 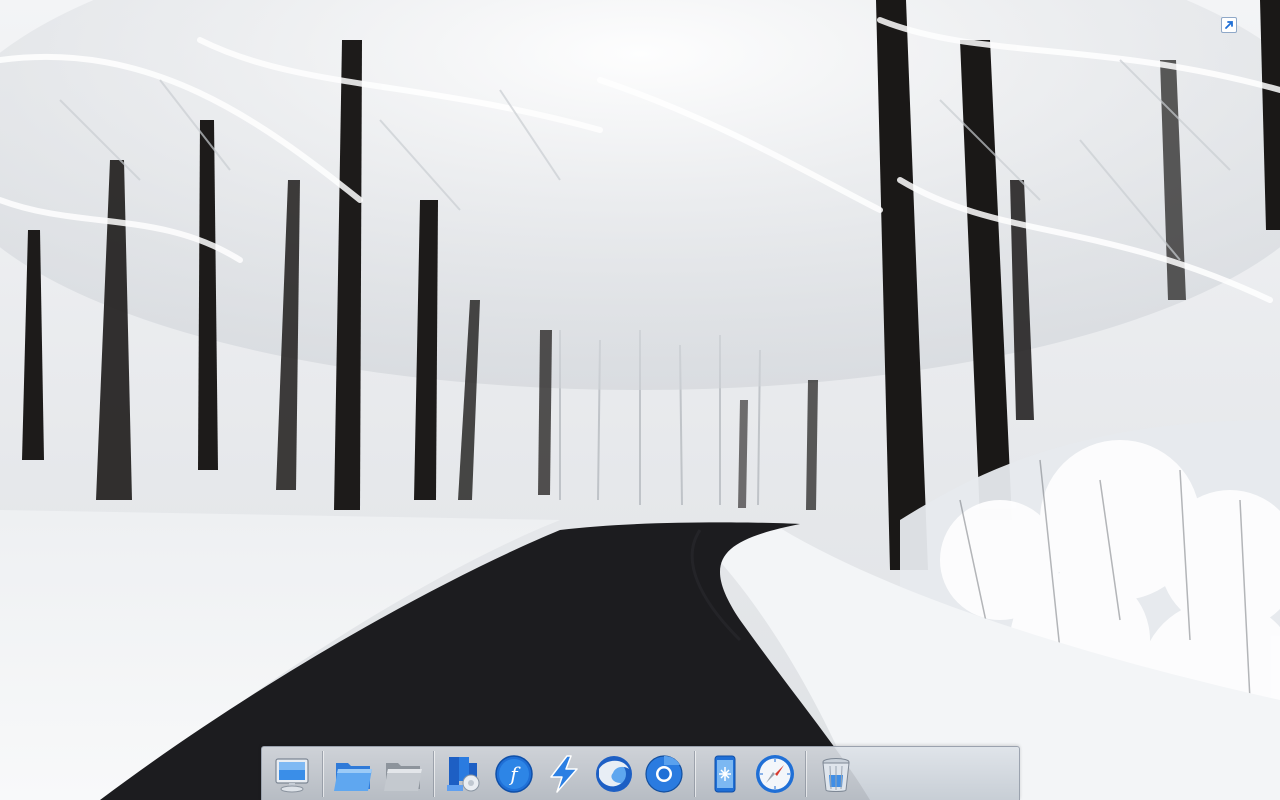 I want to click on lightning-launcher-icon, so click(x=564, y=774).